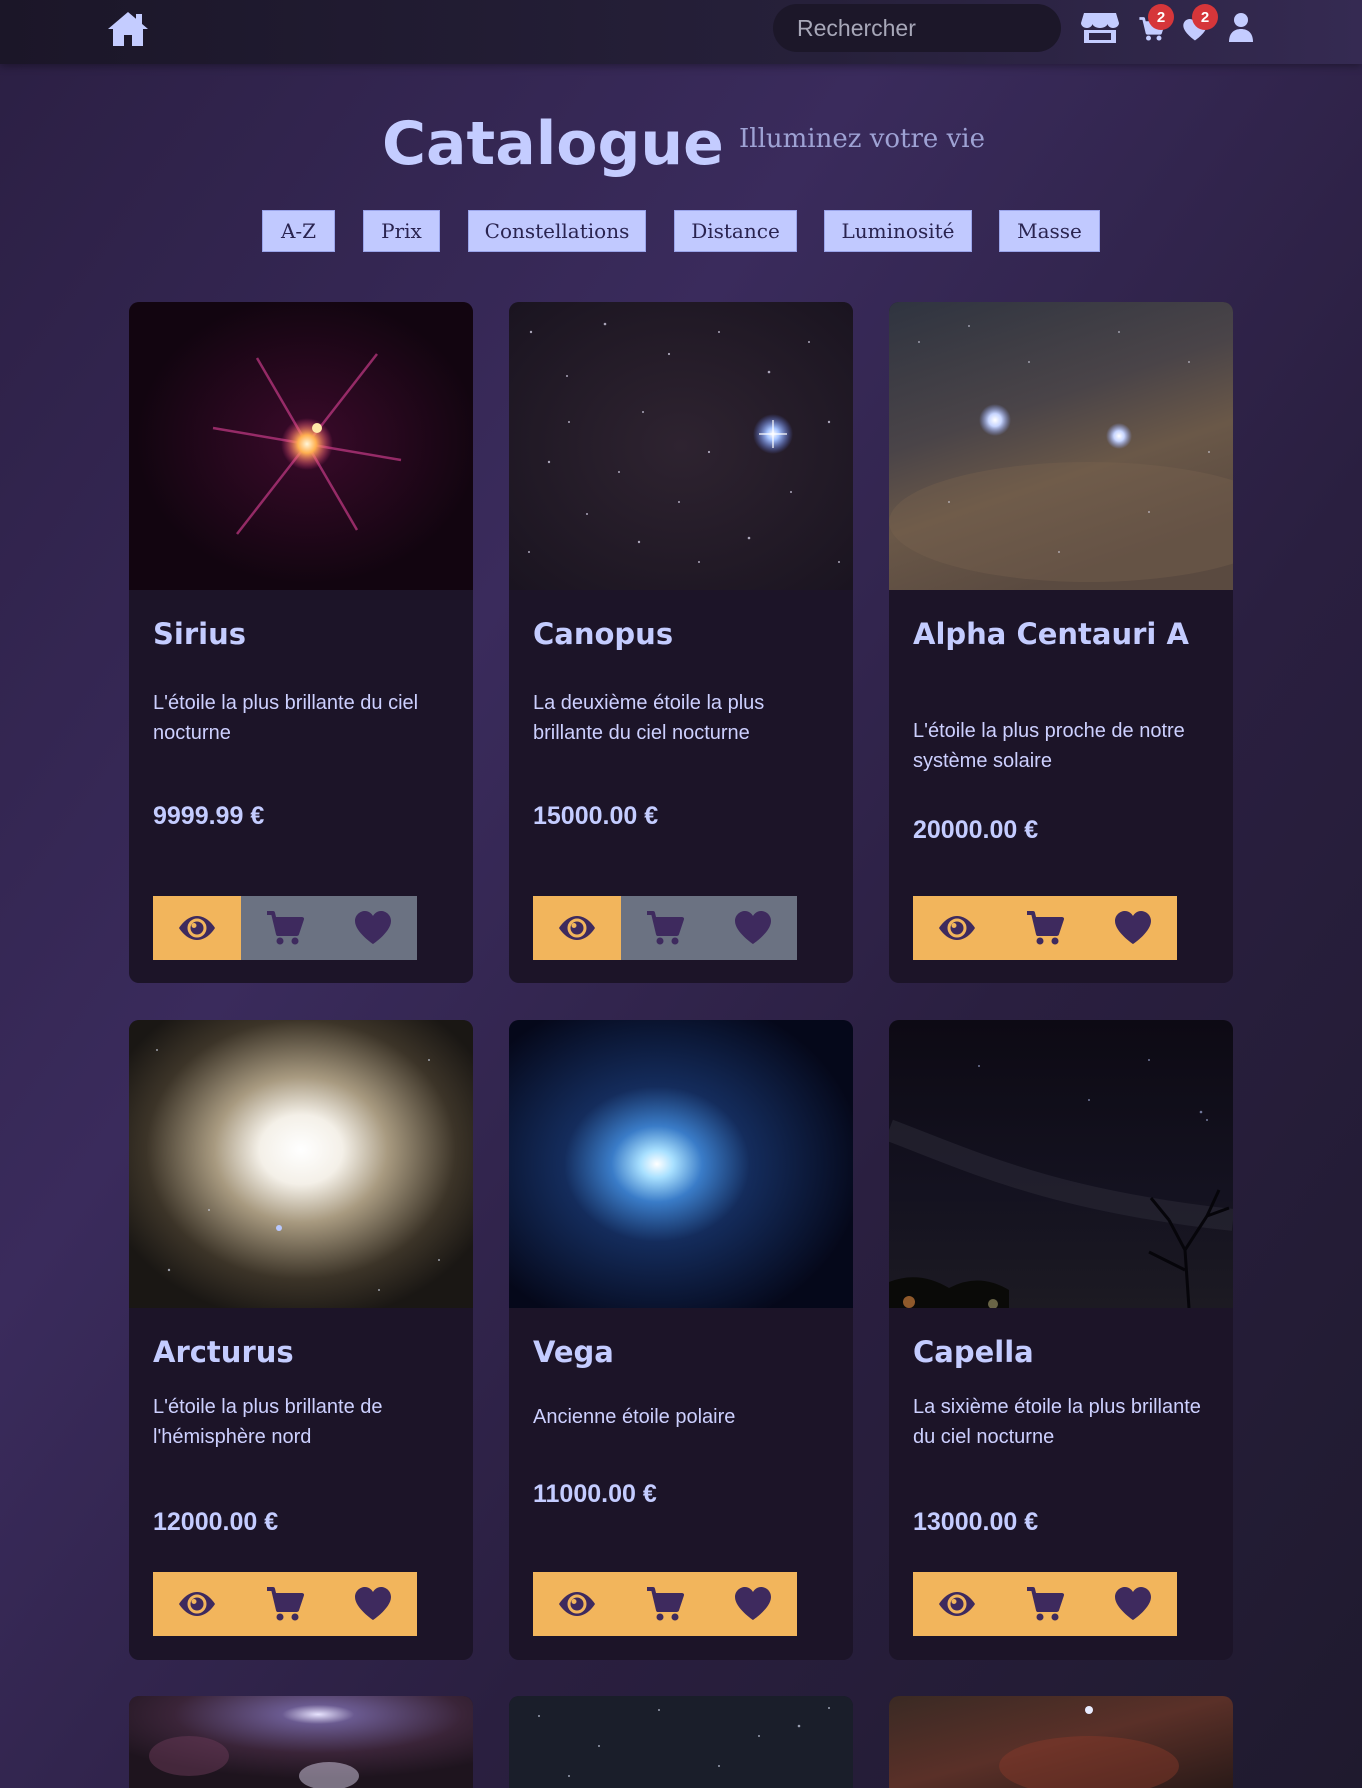 Image resolution: width=1362 pixels, height=1788 pixels. I want to click on product-price: 12000.00 €, so click(216, 1522).